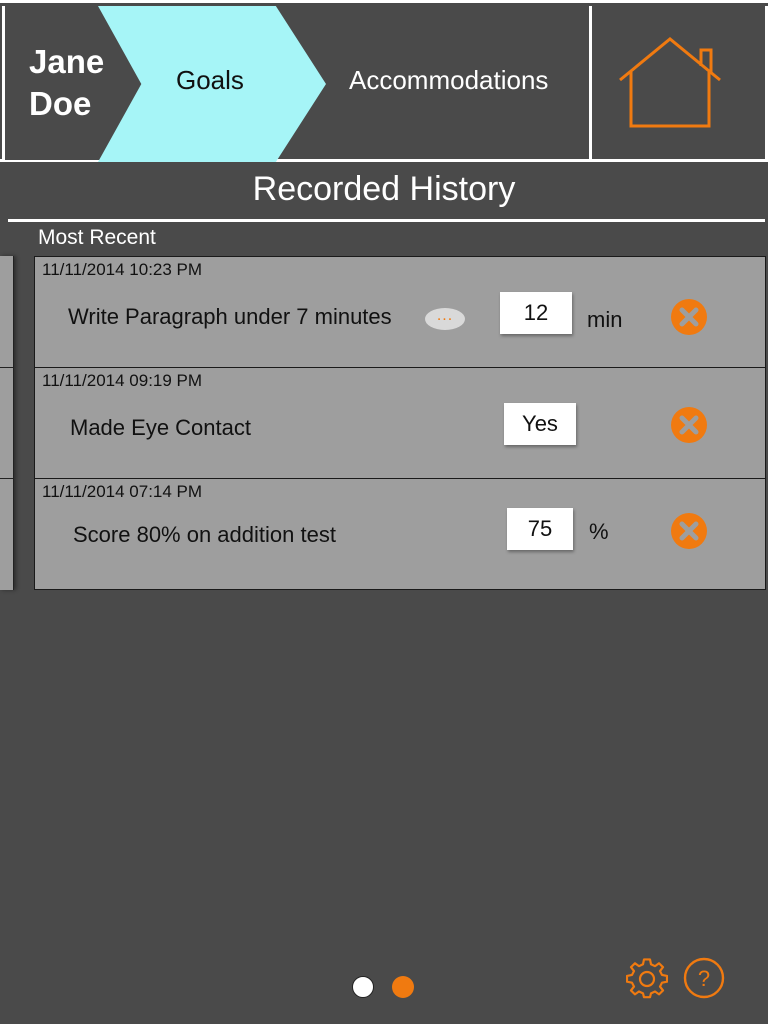 The height and width of the screenshot is (1024, 768). I want to click on home-icon, so click(670, 82).